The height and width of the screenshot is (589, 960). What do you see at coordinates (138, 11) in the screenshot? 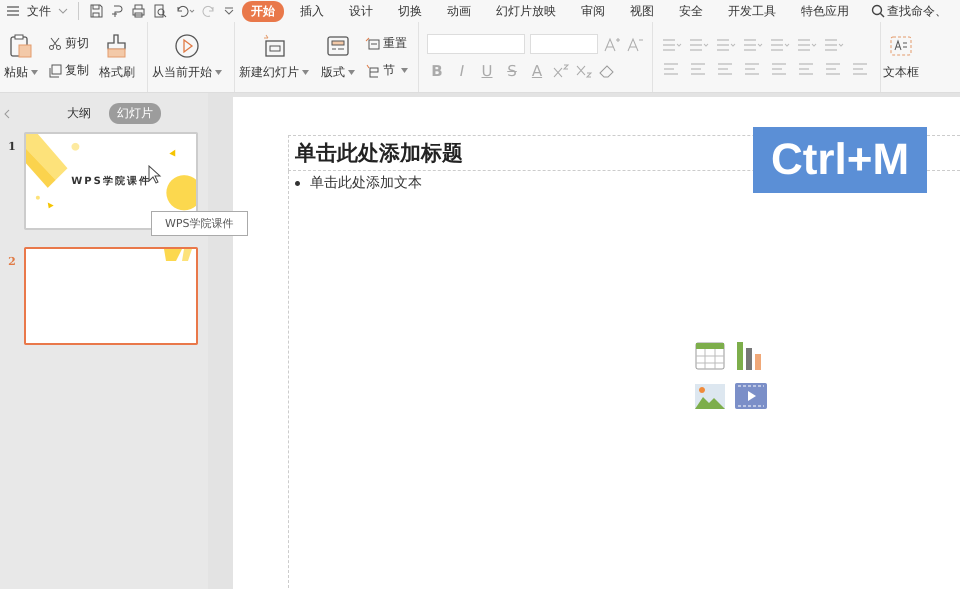
I see `print-icon` at bounding box center [138, 11].